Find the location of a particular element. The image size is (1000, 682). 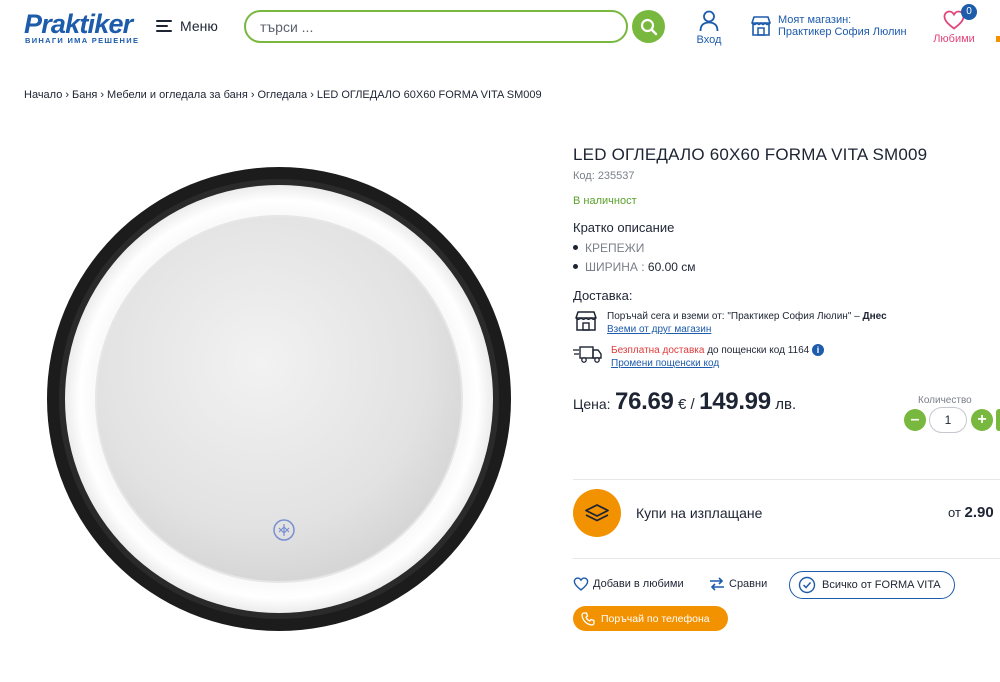

spec-key: КРЕПЕЖИ is located at coordinates (615, 248).